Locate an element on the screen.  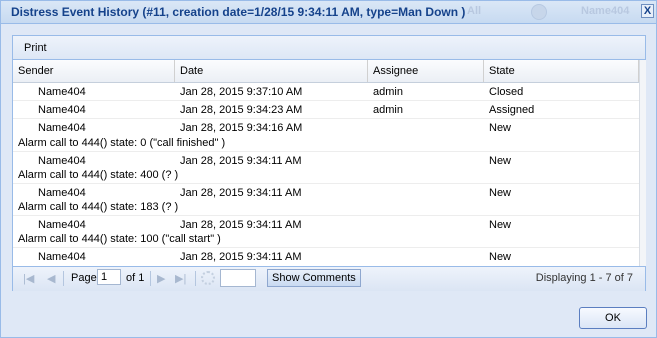
close-button: X is located at coordinates (647, 11).